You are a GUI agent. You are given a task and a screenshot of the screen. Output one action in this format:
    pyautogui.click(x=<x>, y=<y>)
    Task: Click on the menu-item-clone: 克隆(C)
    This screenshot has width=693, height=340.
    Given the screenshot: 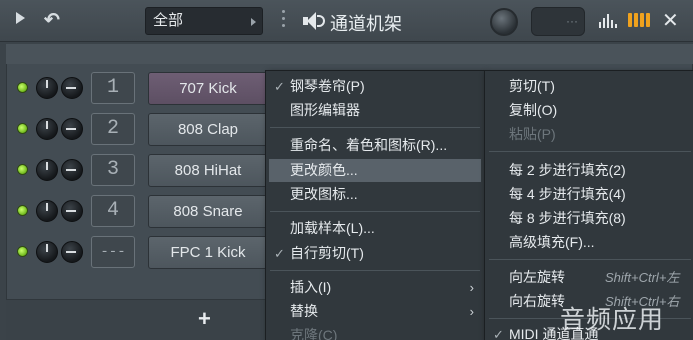 What is the action you would take?
    pyautogui.click(x=375, y=332)
    